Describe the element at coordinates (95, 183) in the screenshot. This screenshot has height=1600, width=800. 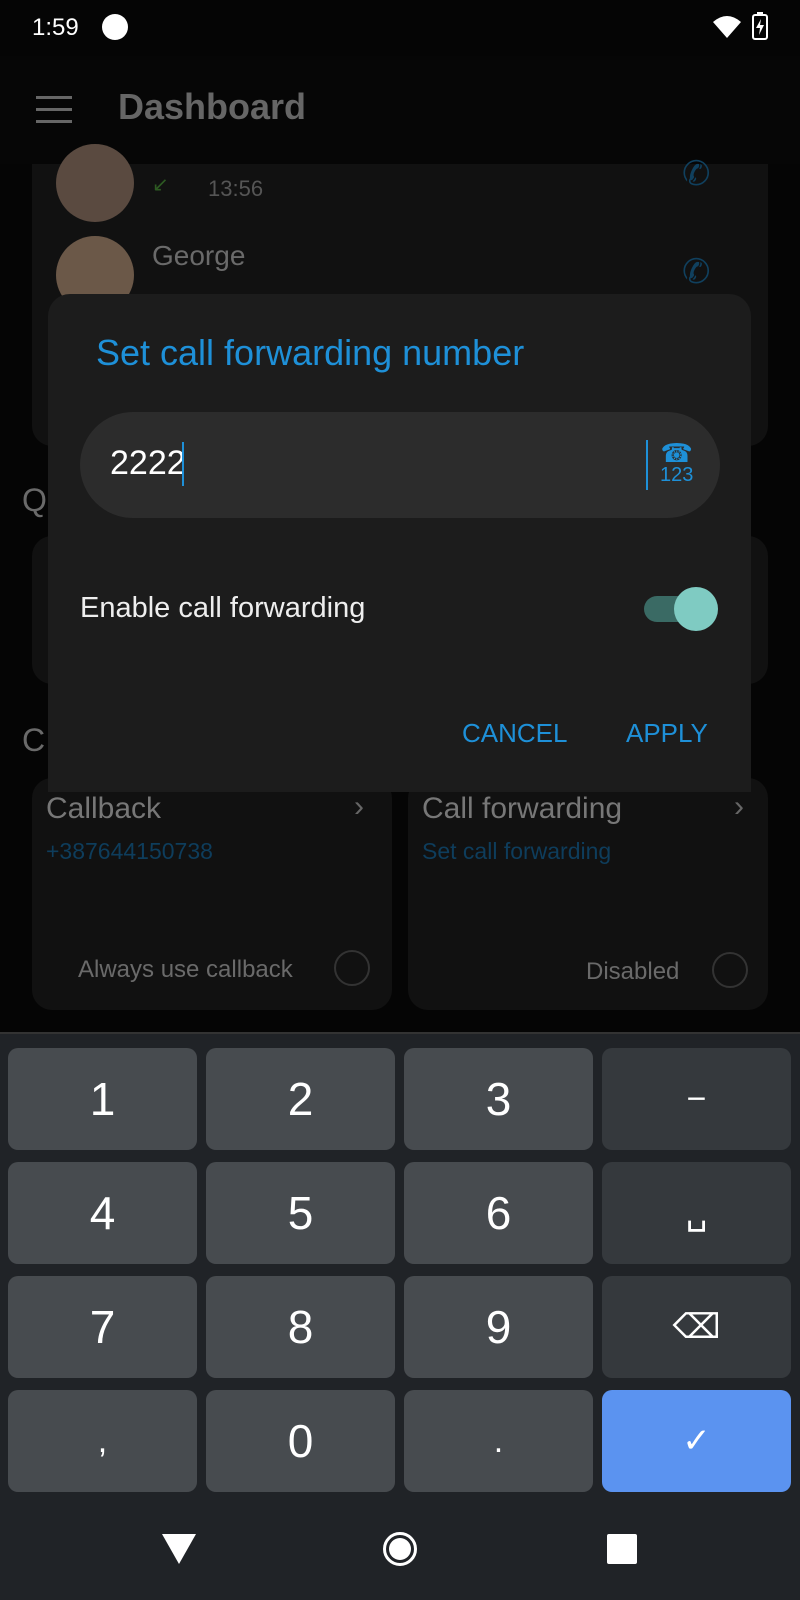
I see `avatar` at that location.